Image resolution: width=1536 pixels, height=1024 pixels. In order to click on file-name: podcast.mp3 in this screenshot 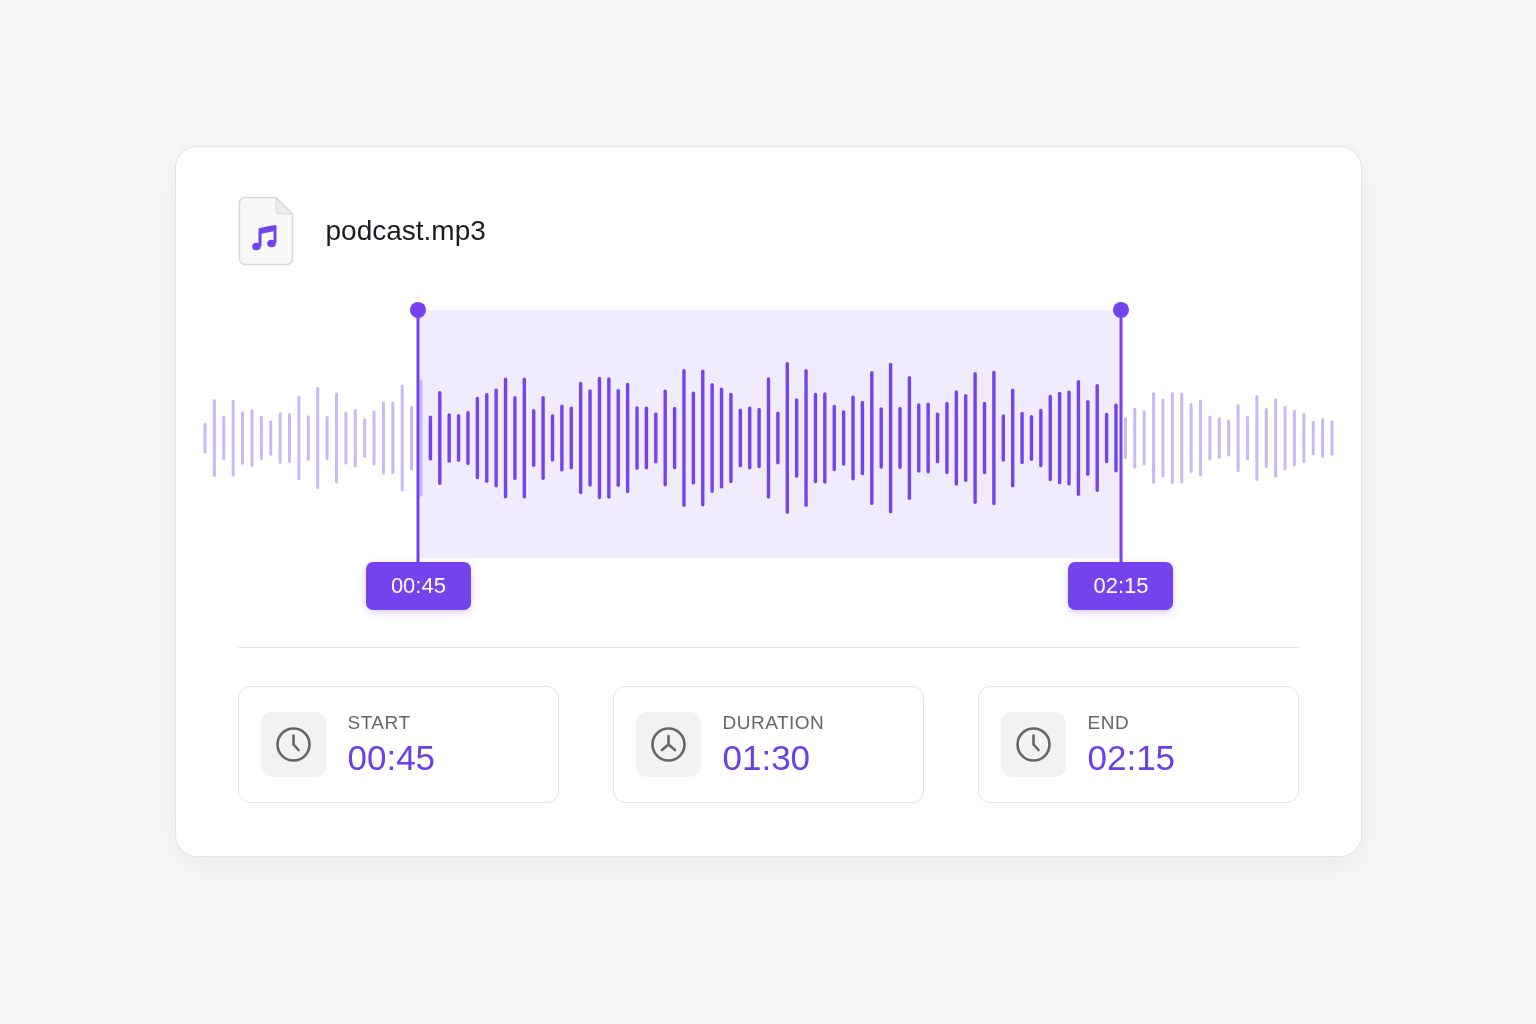, I will do `click(405, 231)`.